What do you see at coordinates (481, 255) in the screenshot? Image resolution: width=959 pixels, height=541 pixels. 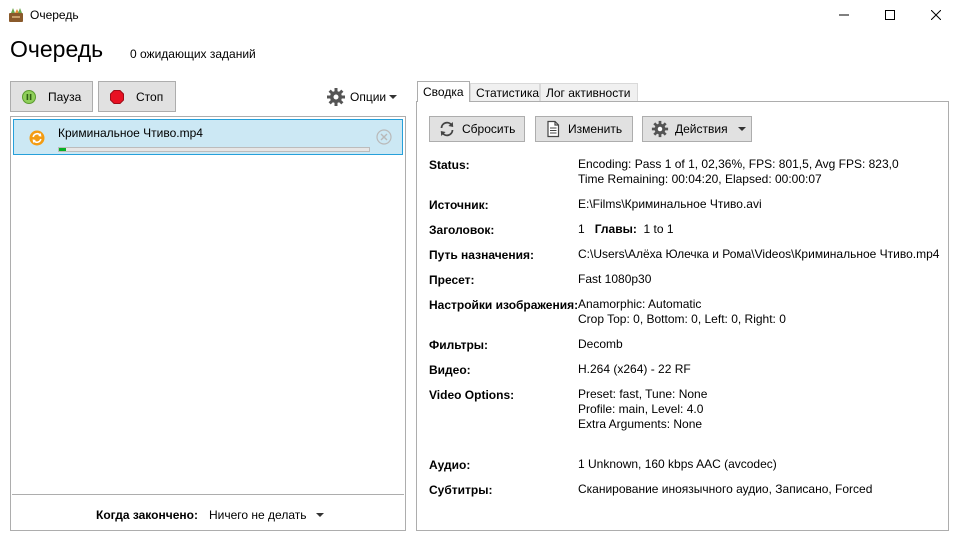 I see `destination-label: Путь назначения:` at bounding box center [481, 255].